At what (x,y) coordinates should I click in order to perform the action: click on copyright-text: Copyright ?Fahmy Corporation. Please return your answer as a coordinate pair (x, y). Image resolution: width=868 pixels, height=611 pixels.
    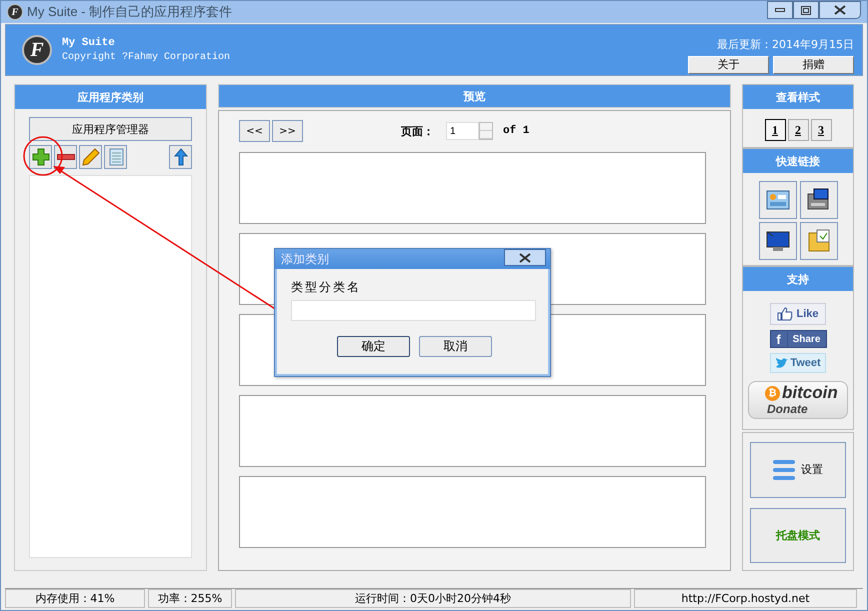
    Looking at the image, I should click on (146, 57).